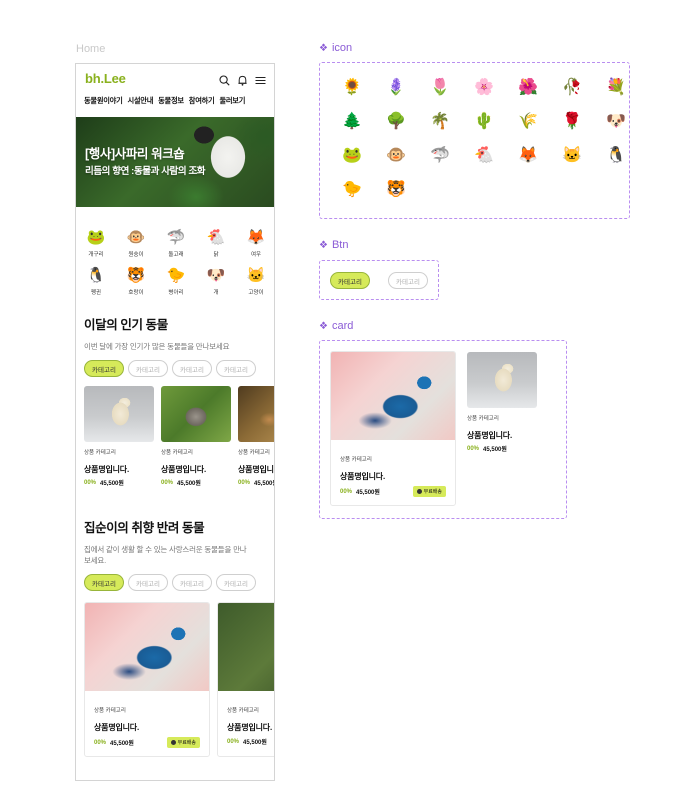  What do you see at coordinates (256, 275) in the screenshot?
I see `cat-icon: 🐱` at bounding box center [256, 275].